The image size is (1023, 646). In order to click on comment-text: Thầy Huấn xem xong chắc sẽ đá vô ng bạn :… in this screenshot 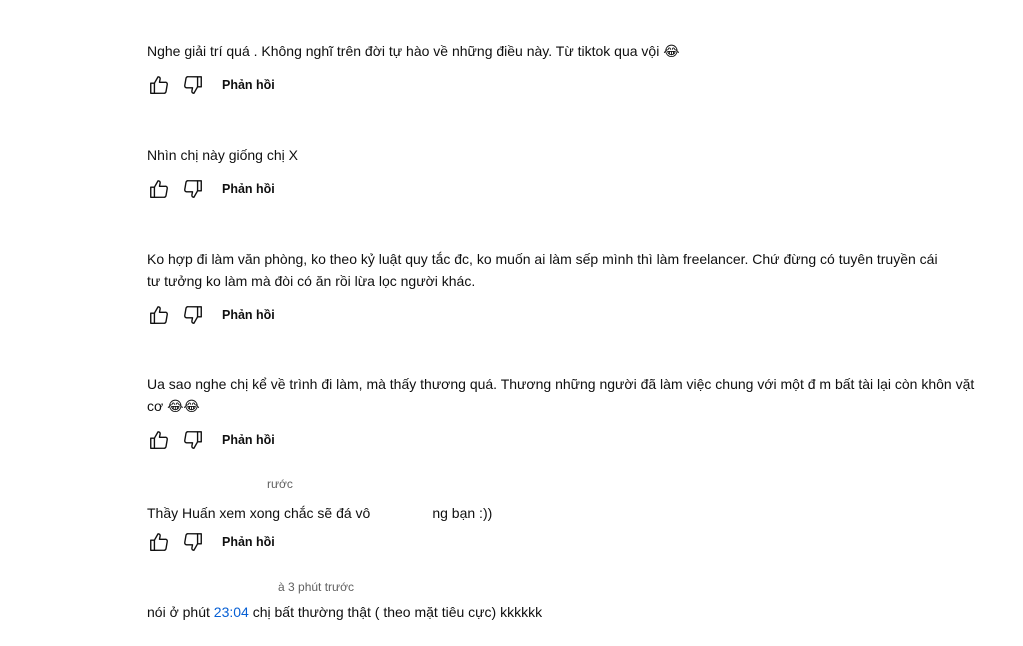, I will do `click(320, 513)`.